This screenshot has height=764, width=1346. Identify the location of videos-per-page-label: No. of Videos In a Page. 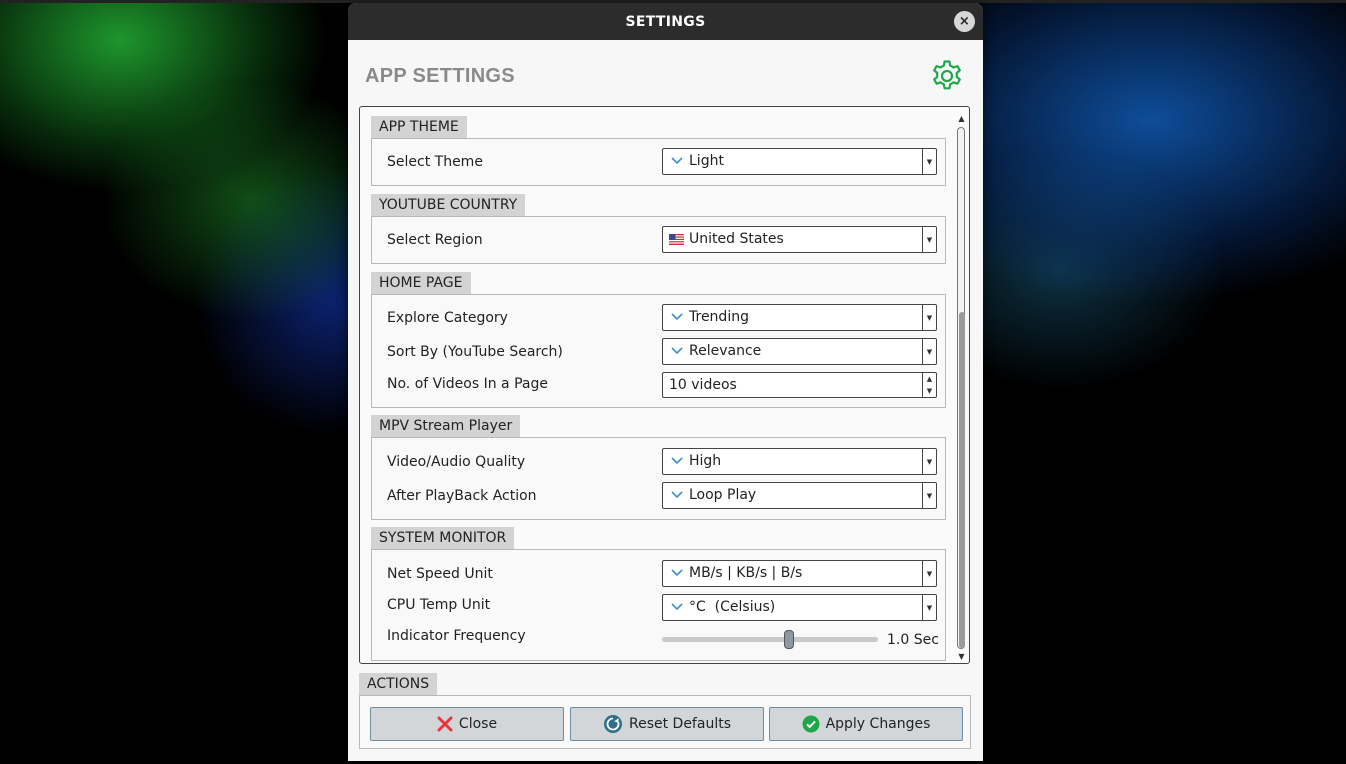
(467, 384).